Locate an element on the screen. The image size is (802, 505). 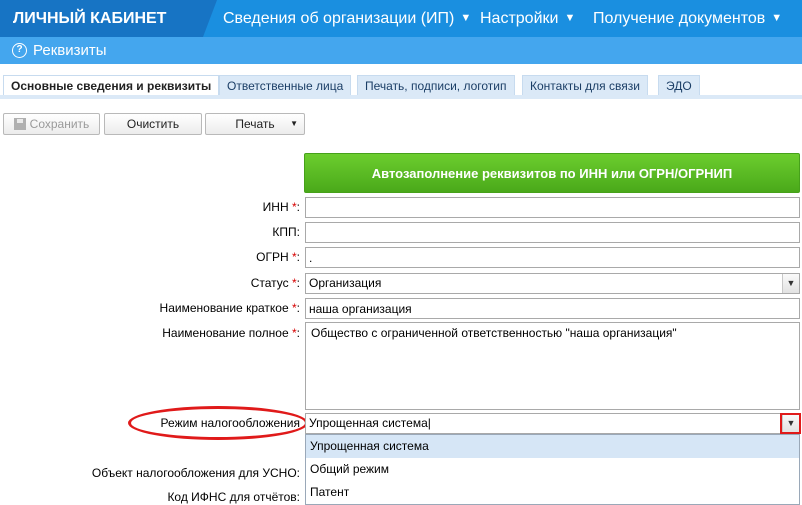
ogrn-label-text: ОГРН is located at coordinates (272, 257).